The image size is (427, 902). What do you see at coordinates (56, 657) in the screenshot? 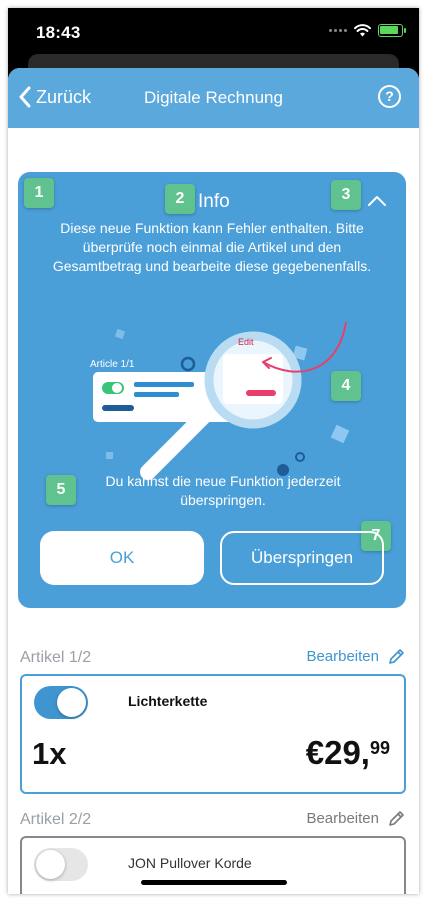
I see `article-1-label: Artikel 1/2` at bounding box center [56, 657].